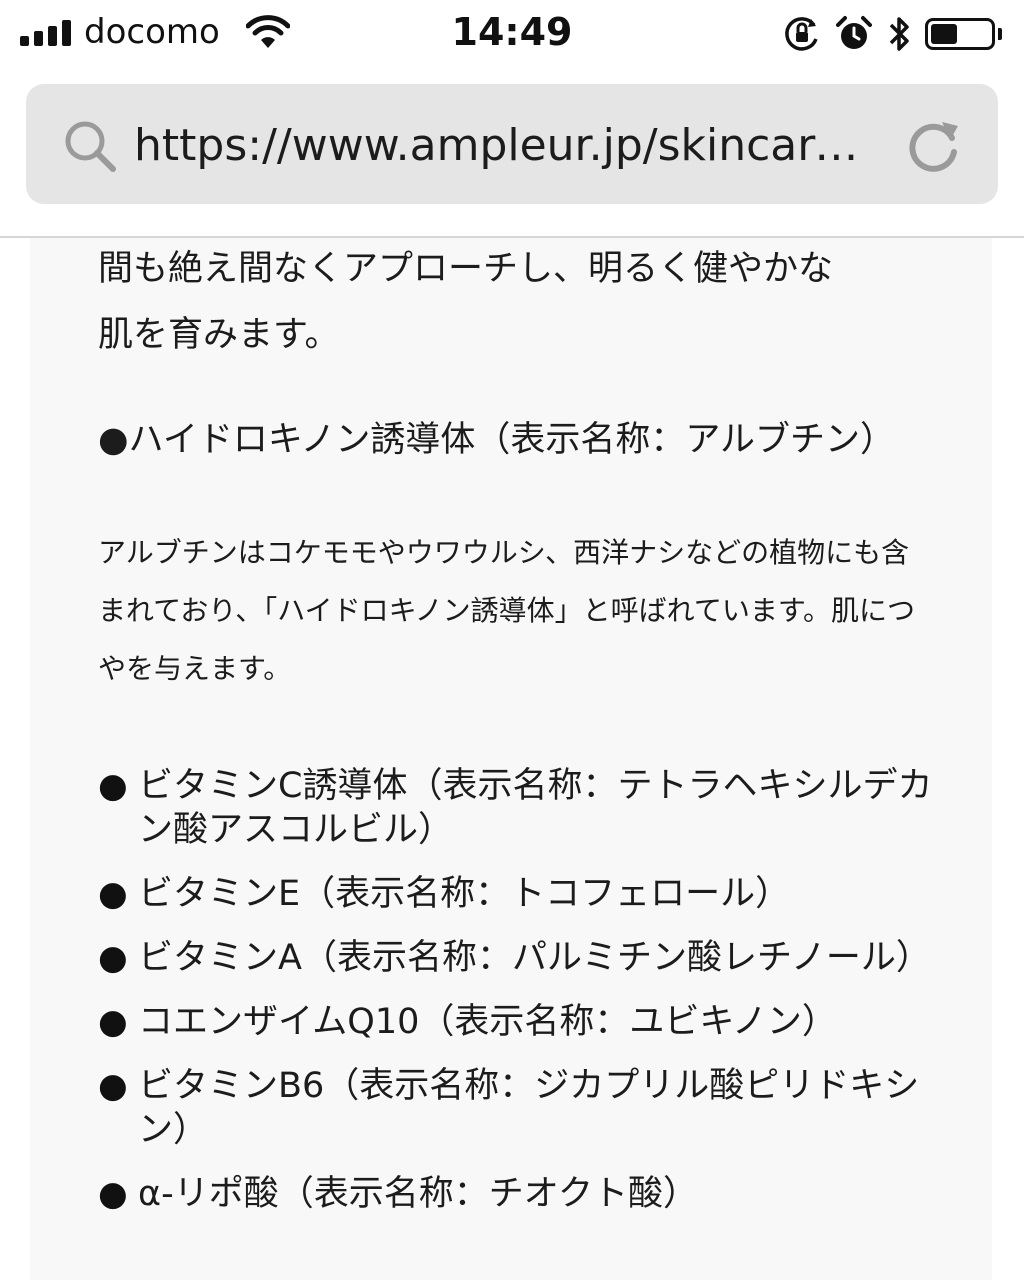 The height and width of the screenshot is (1280, 1024). Describe the element at coordinates (801, 34) in the screenshot. I see `orientation-lock-icon` at that location.